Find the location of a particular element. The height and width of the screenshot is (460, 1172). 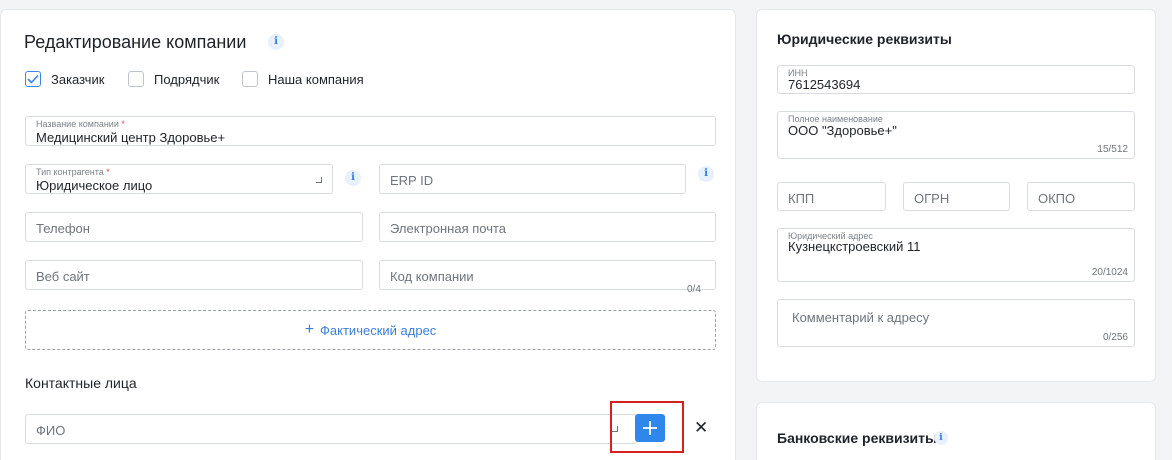

page-title: Редактирование компании is located at coordinates (135, 42).